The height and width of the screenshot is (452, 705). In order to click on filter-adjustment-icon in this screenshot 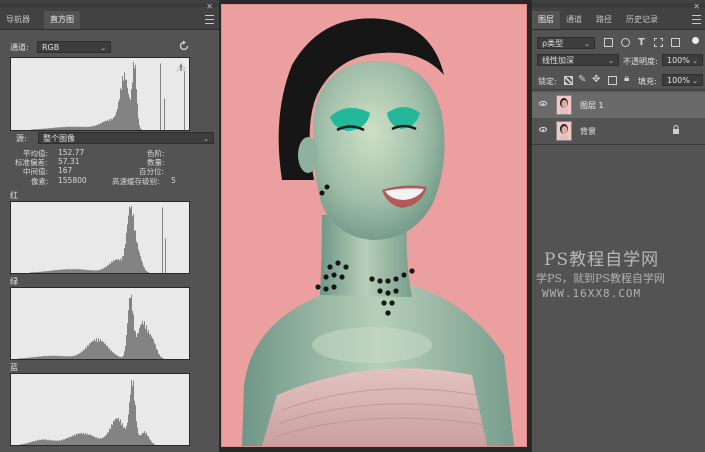, I will do `click(625, 42)`.